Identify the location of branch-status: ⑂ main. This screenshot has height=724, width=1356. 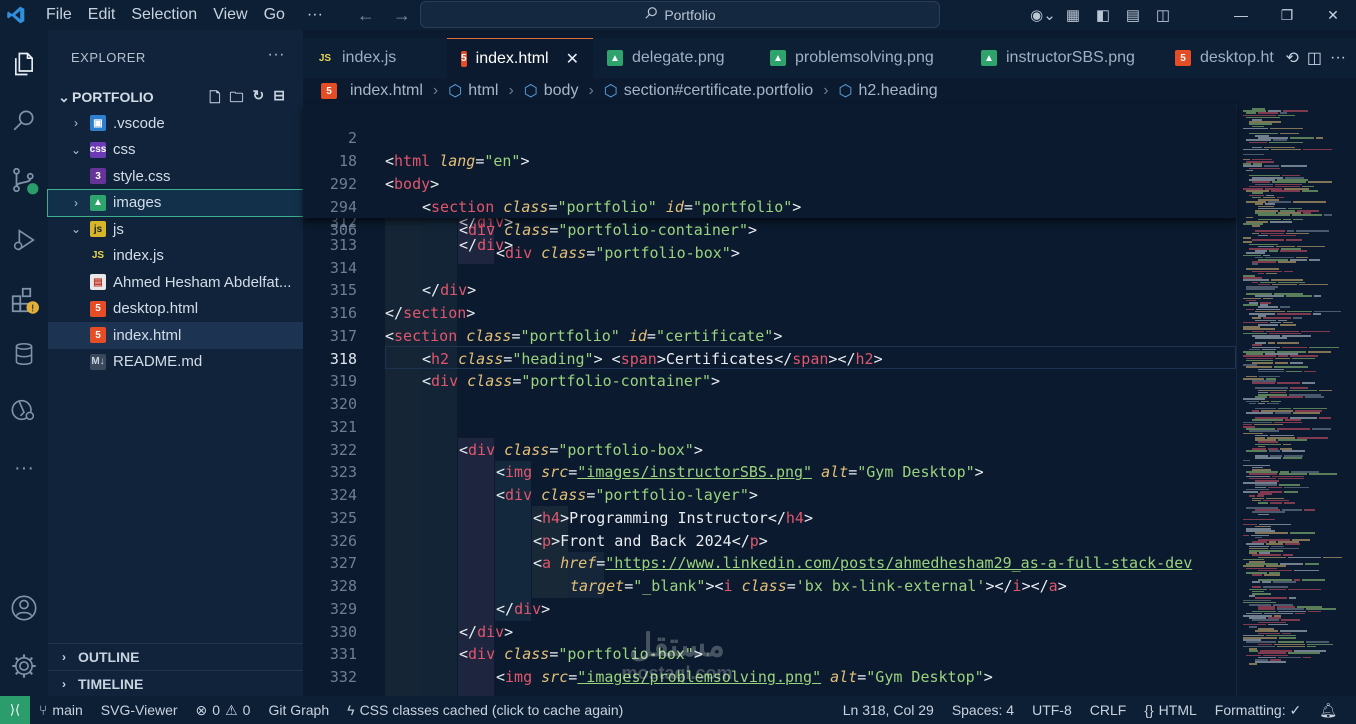
(61, 710).